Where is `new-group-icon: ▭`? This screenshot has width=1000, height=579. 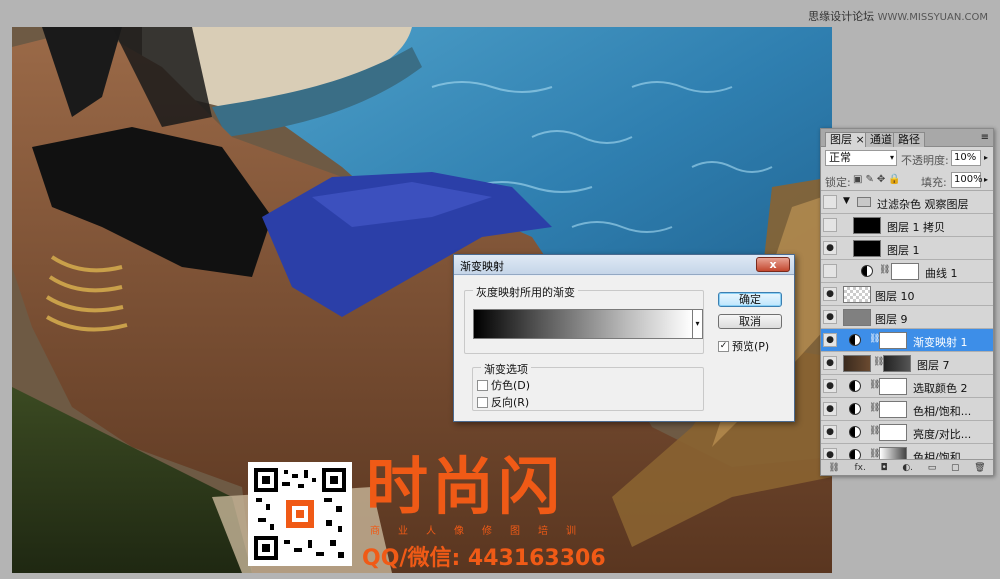
new-group-icon: ▭ is located at coordinates (932, 468).